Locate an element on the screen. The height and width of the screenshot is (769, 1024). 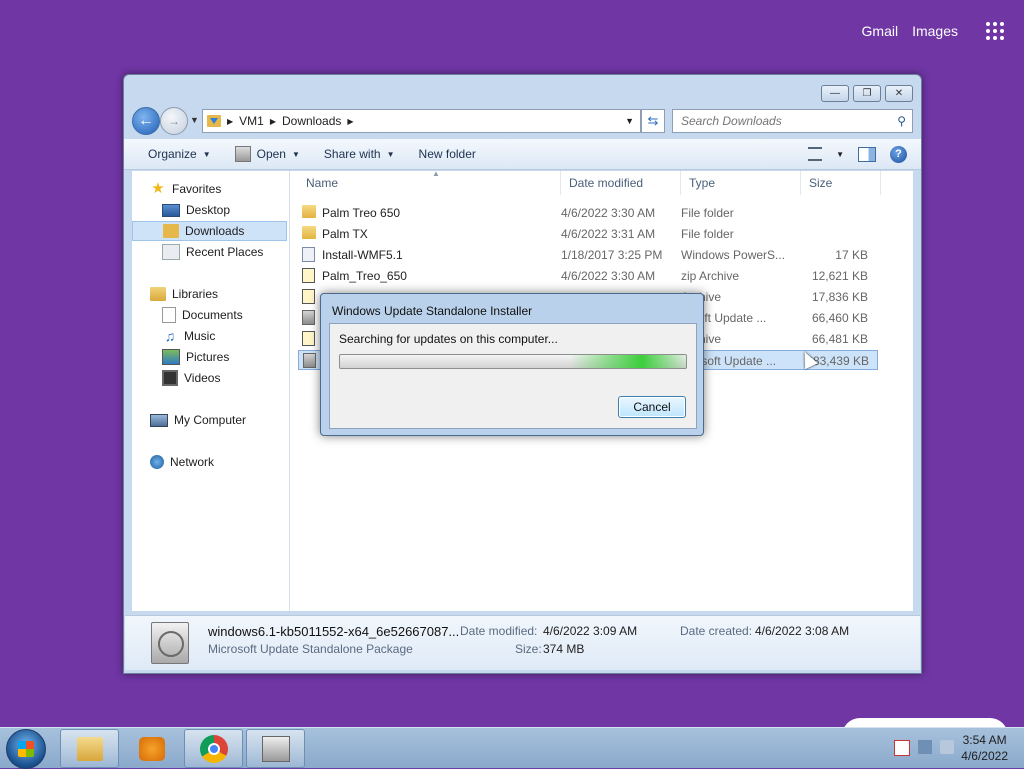
search-box: ⚲ is located at coordinates (792, 121).